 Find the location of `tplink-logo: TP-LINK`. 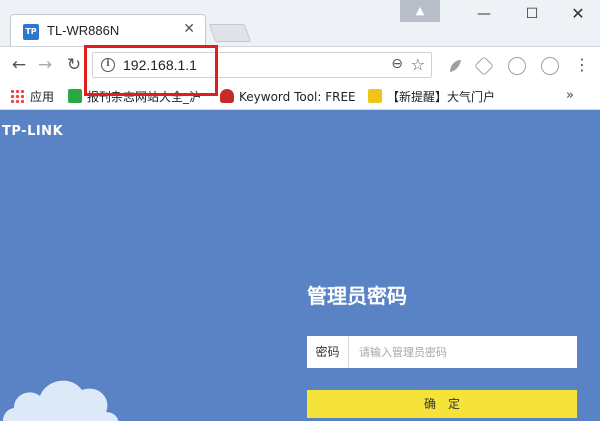

tplink-logo: TP-LINK is located at coordinates (33, 131).